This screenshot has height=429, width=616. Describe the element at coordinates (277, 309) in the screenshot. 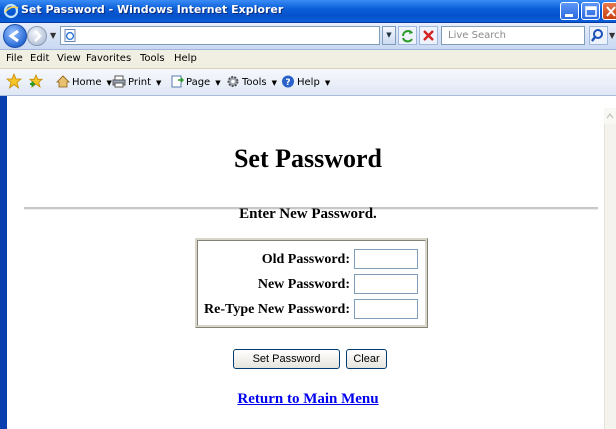

I see `retype-password-label: Re-Type New Password:` at that location.